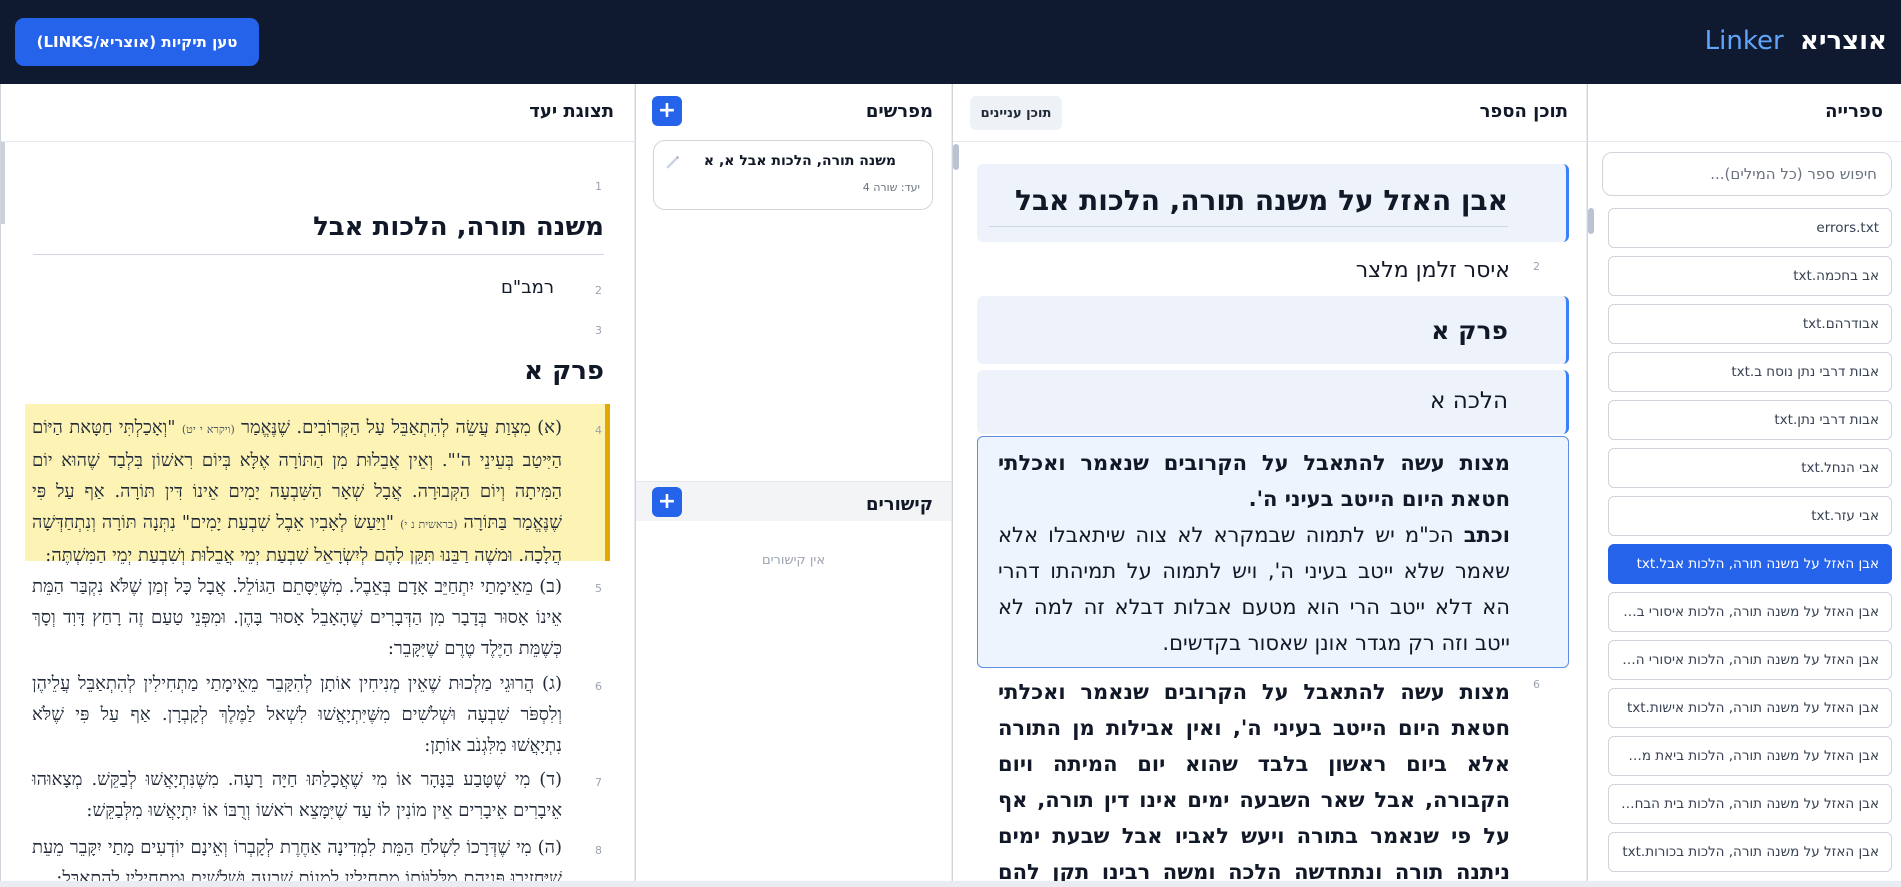  I want to click on library-item: אבן האזל על משנה תורה, הלכות בכורות.txt, so click(1750, 852).